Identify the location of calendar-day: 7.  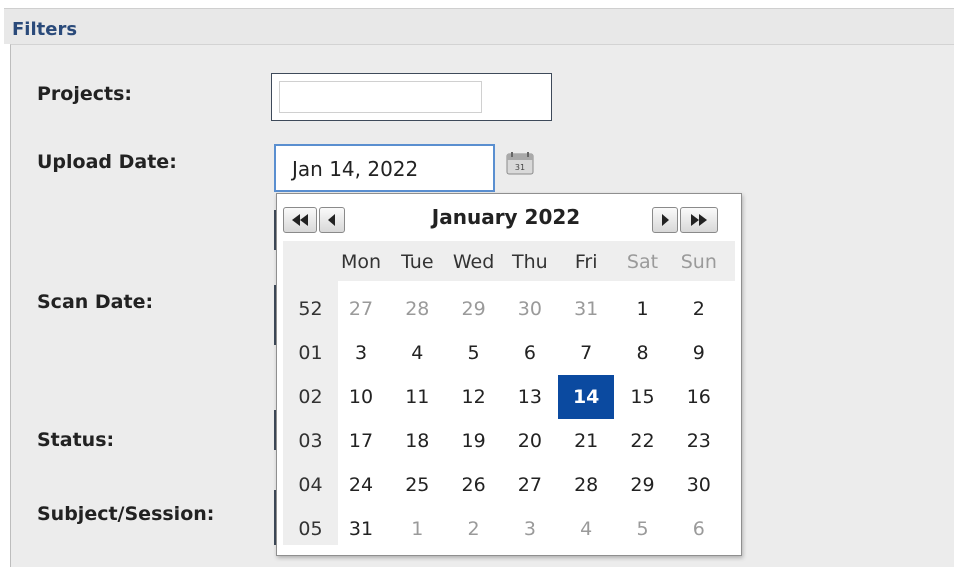
(586, 353).